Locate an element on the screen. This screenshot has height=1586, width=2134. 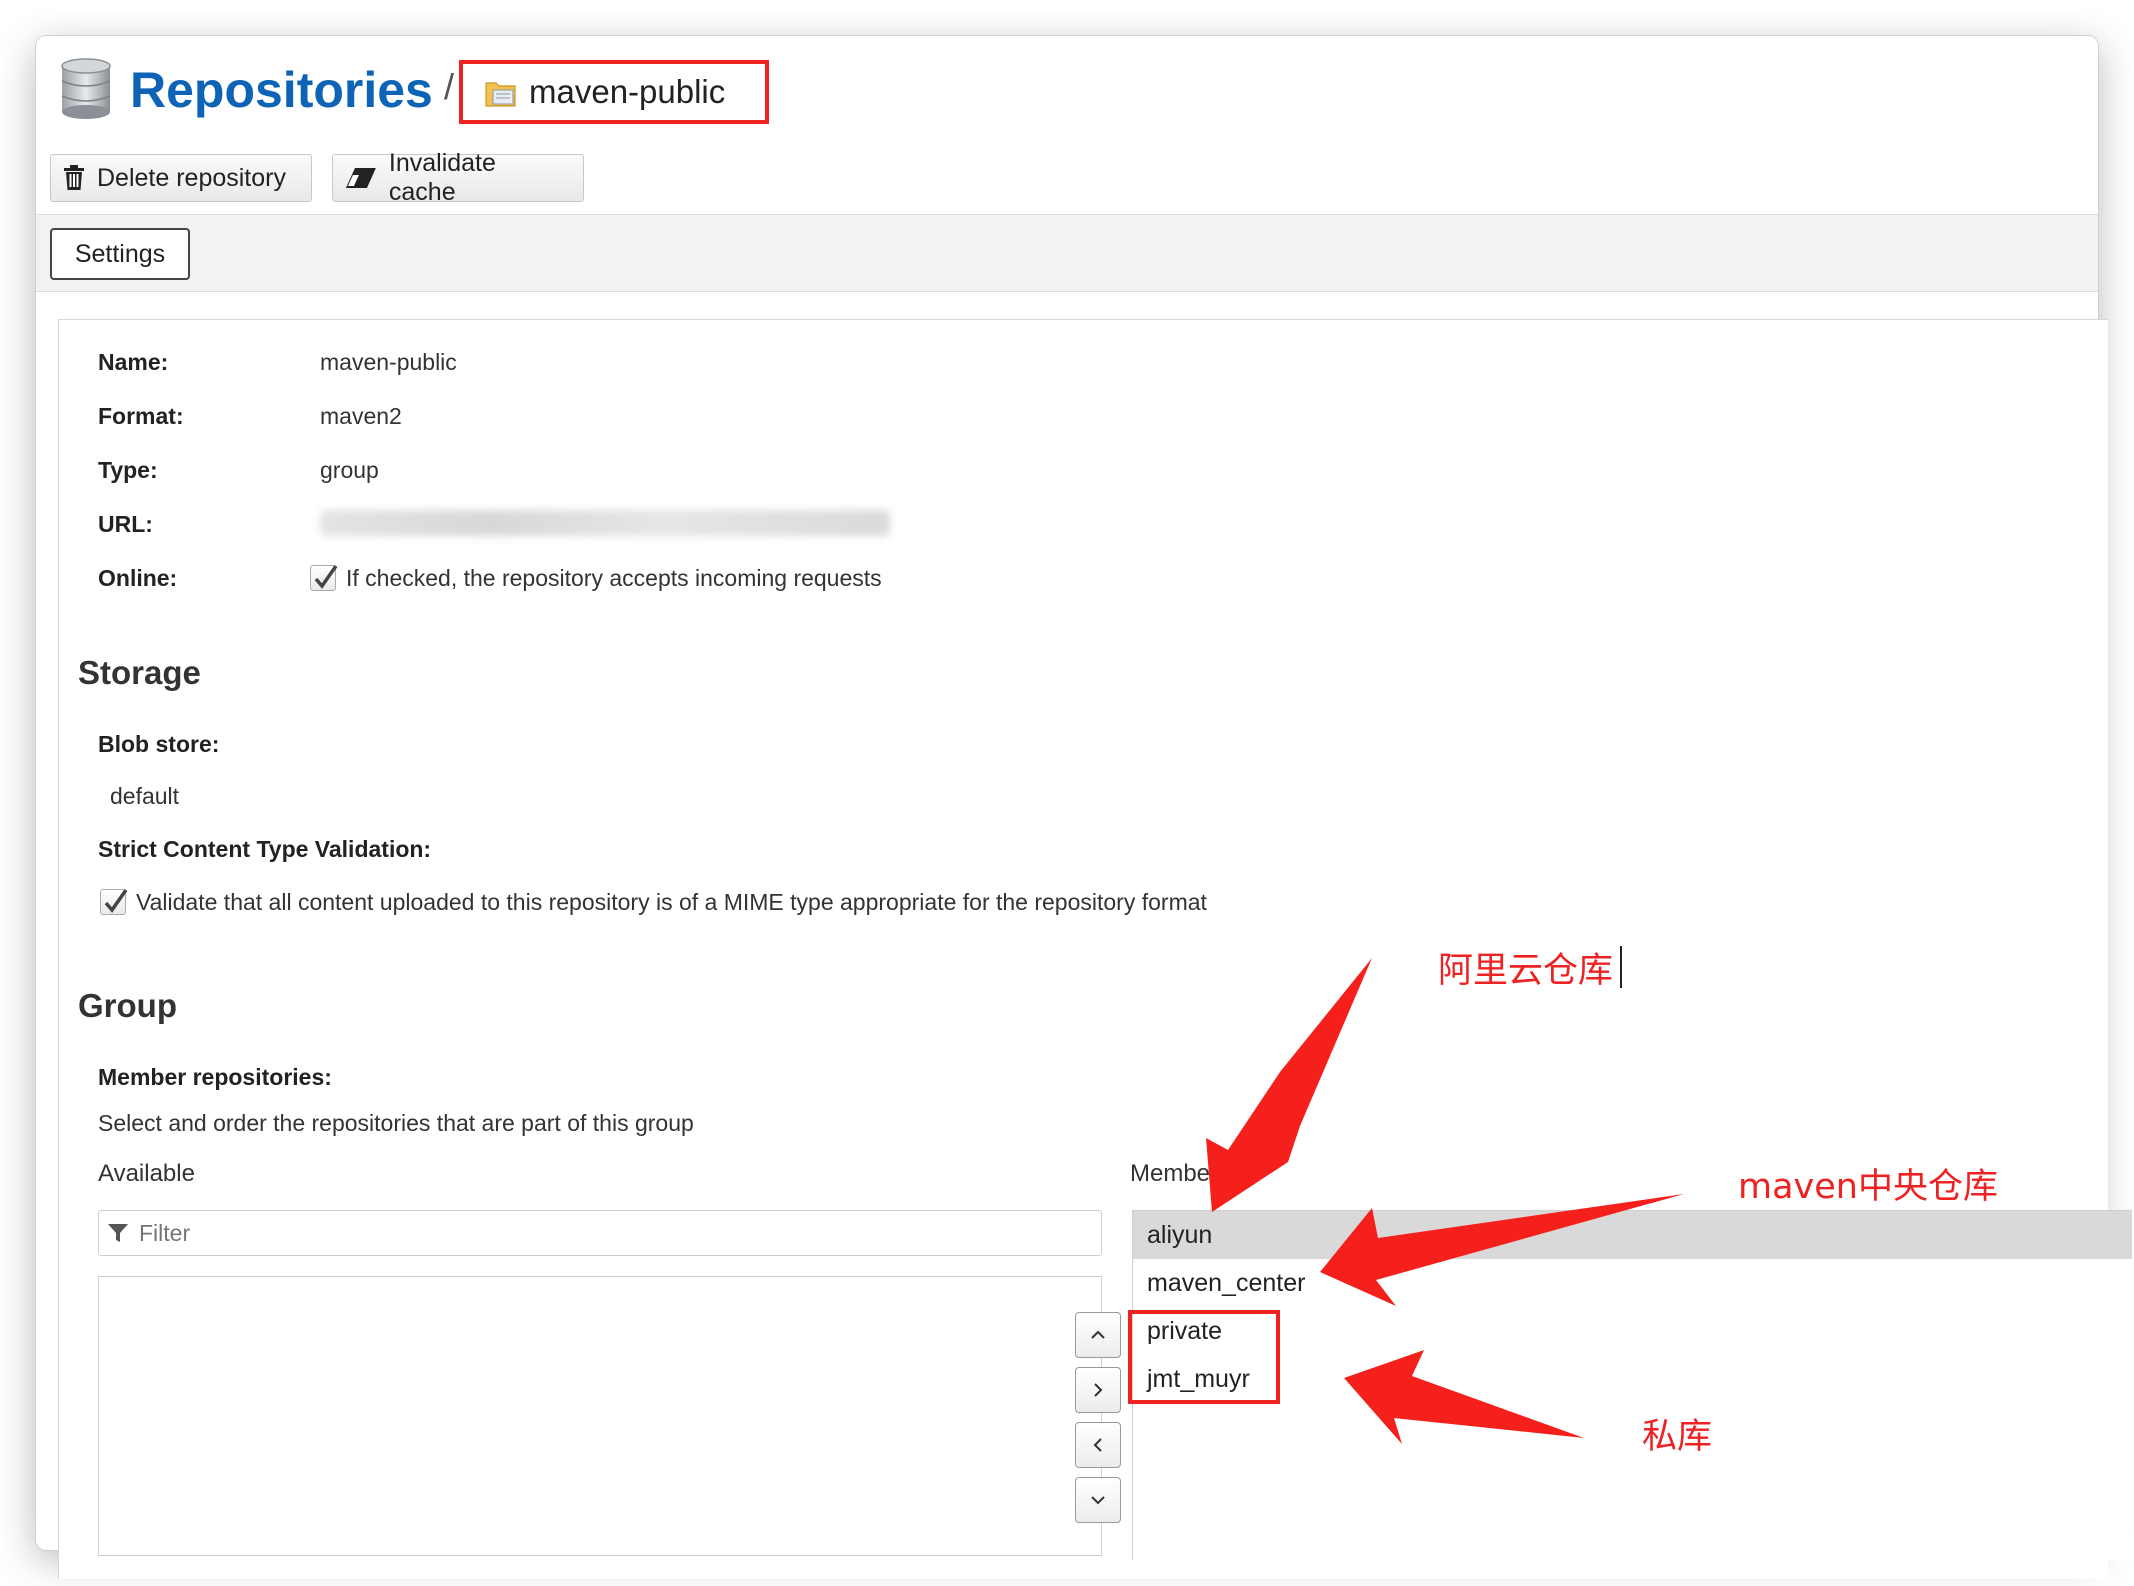
format-value: maven2 is located at coordinates (361, 416).